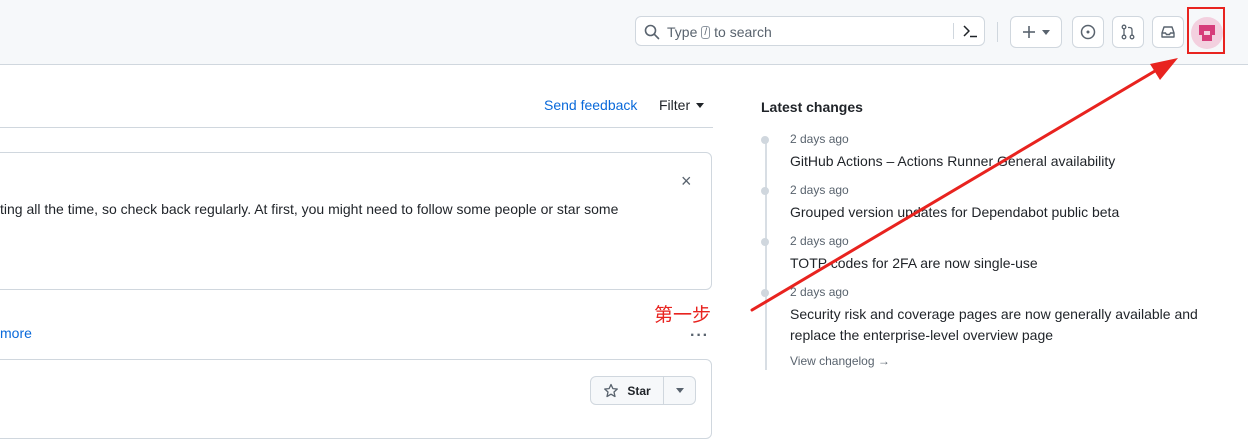  I want to click on star-dropdown-button, so click(680, 390).